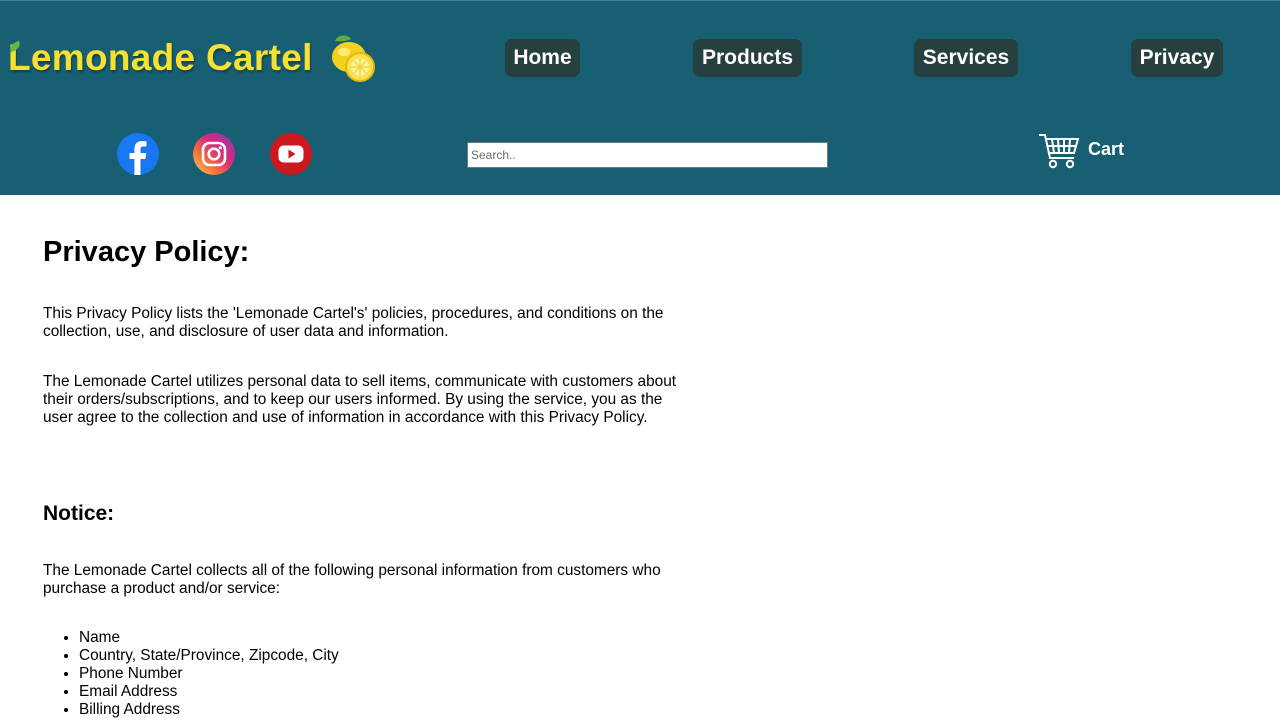 This screenshot has height=720, width=1280. What do you see at coordinates (542, 58) in the screenshot?
I see `nav-home: Home` at bounding box center [542, 58].